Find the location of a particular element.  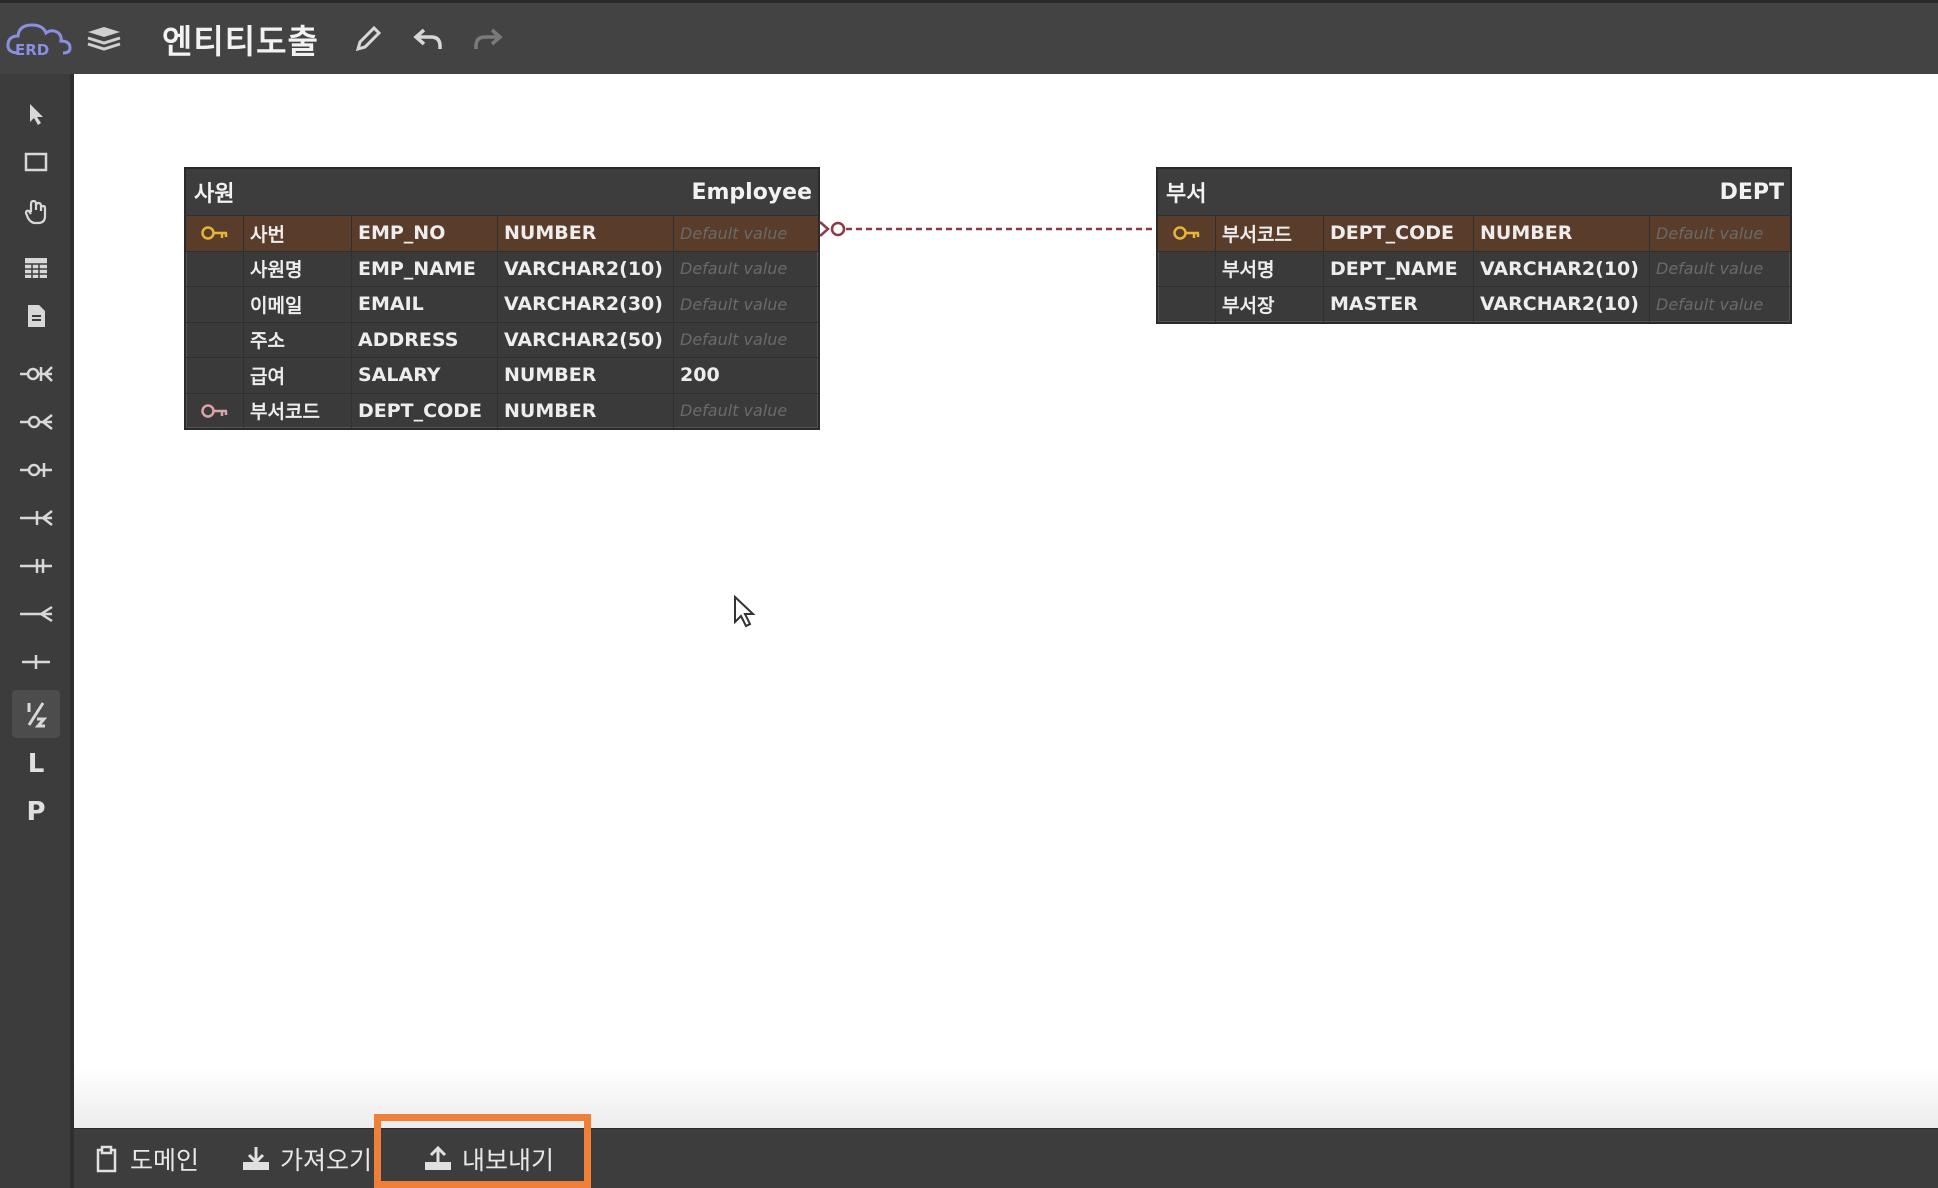

hand-icon is located at coordinates (35, 212).